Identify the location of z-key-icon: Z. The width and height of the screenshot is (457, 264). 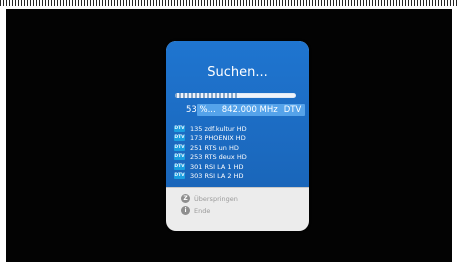
(185, 198).